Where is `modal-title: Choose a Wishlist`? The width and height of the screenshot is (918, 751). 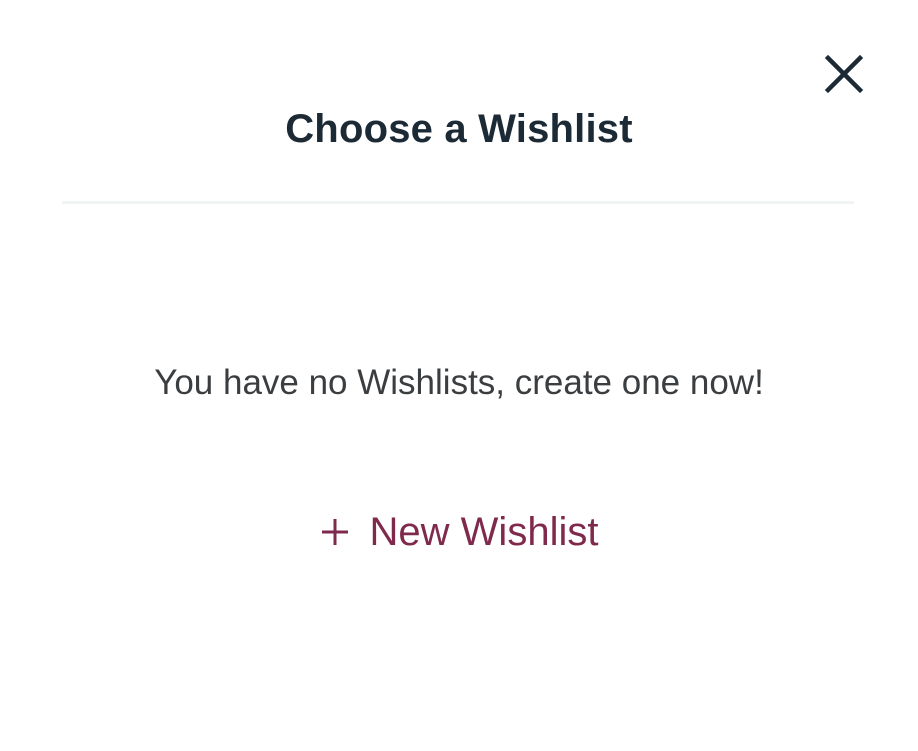 modal-title: Choose a Wishlist is located at coordinates (459, 129).